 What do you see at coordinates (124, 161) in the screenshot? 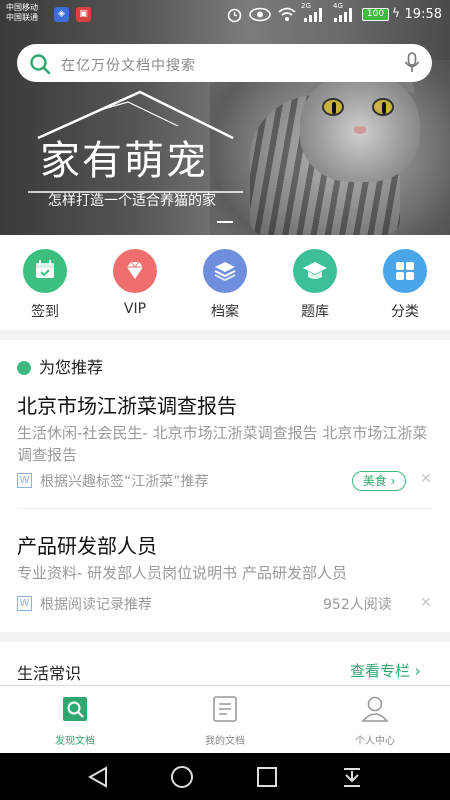
I see `banner-title: 家有萌宠` at bounding box center [124, 161].